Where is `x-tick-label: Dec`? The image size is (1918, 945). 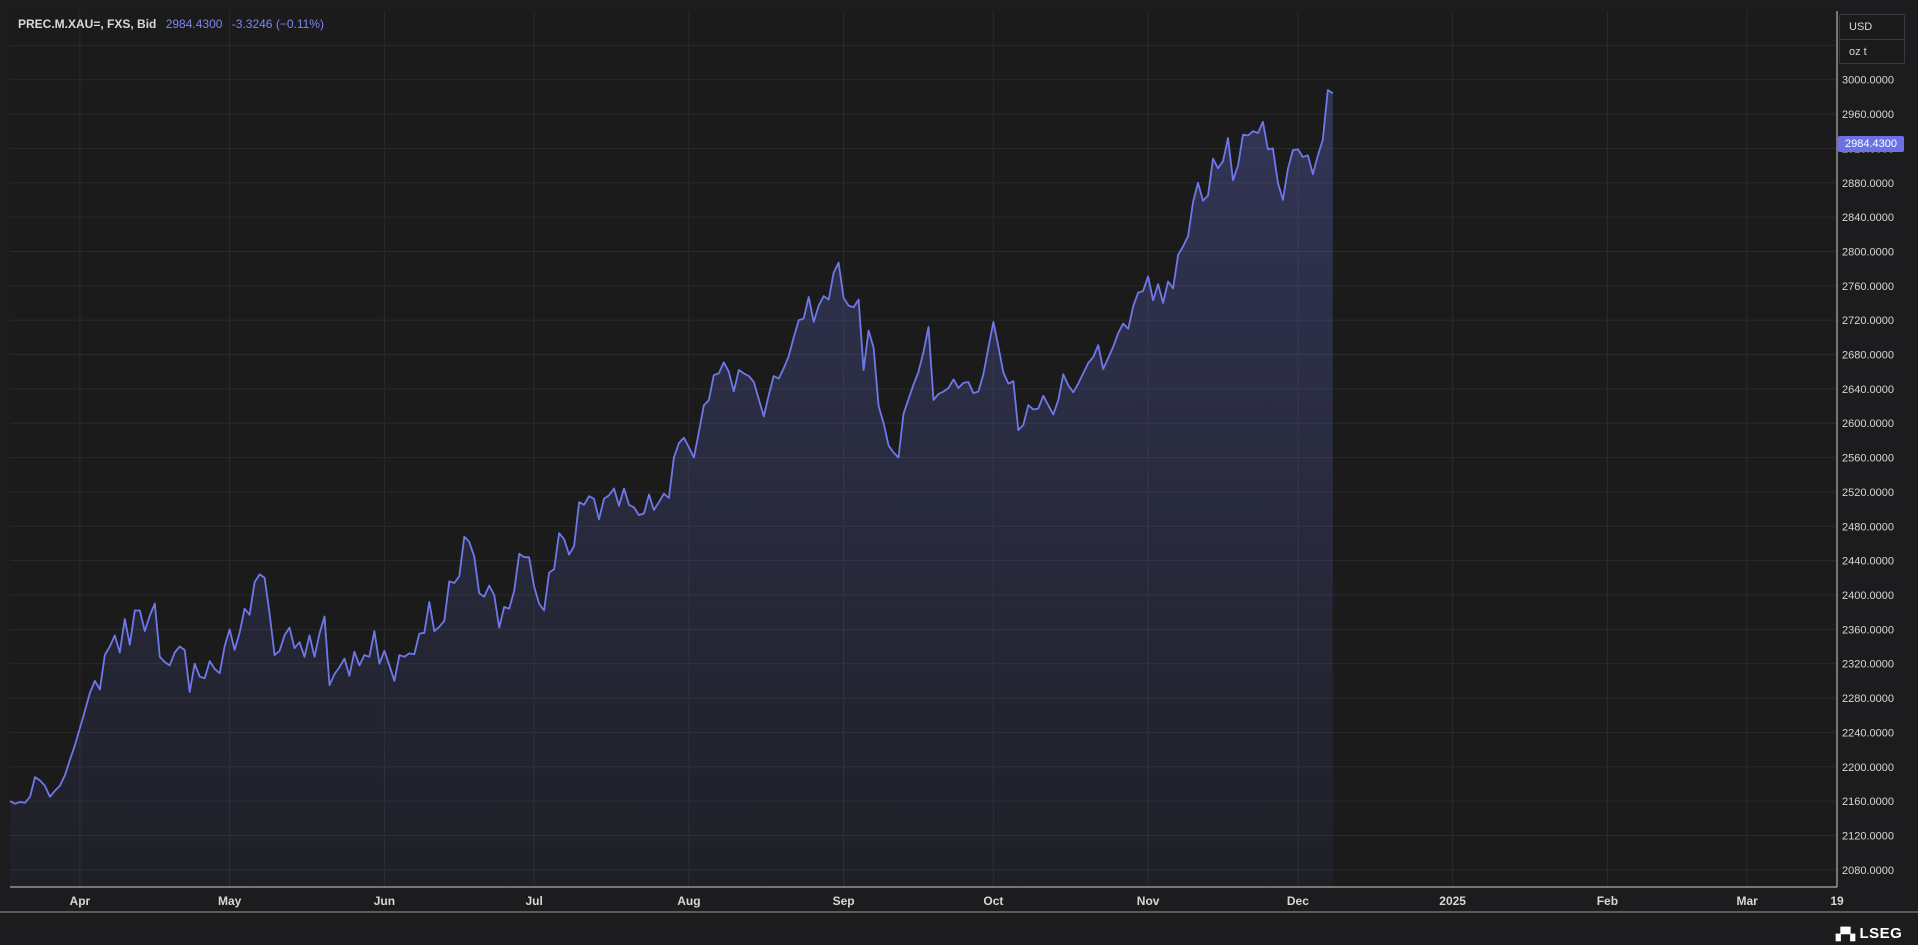 x-tick-label: Dec is located at coordinates (1298, 901).